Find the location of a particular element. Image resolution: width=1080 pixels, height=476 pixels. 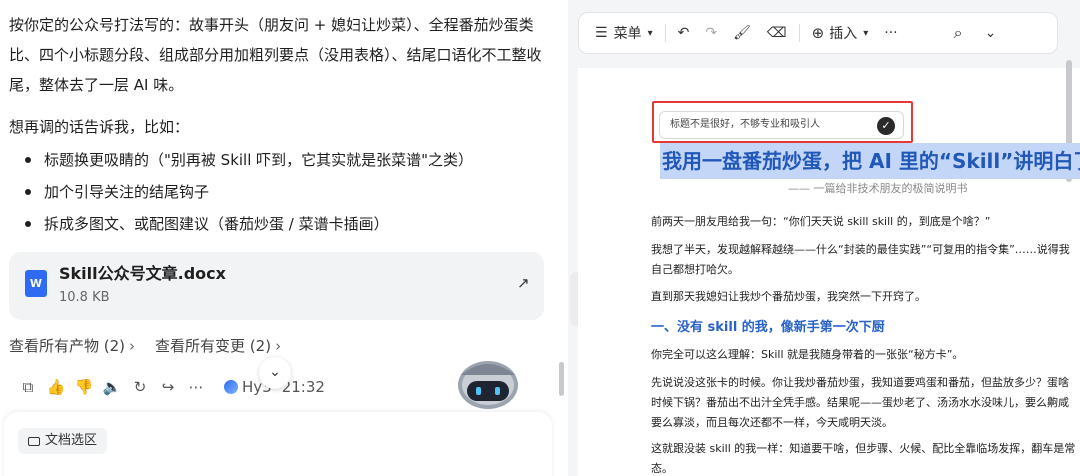

editor-toolbar: ☰ 菜单 ▾ ↶ ↷ 🖌 ⌫ ⊕ 插入 ▾ ··· ⌕ ⌄ is located at coordinates (818, 33).